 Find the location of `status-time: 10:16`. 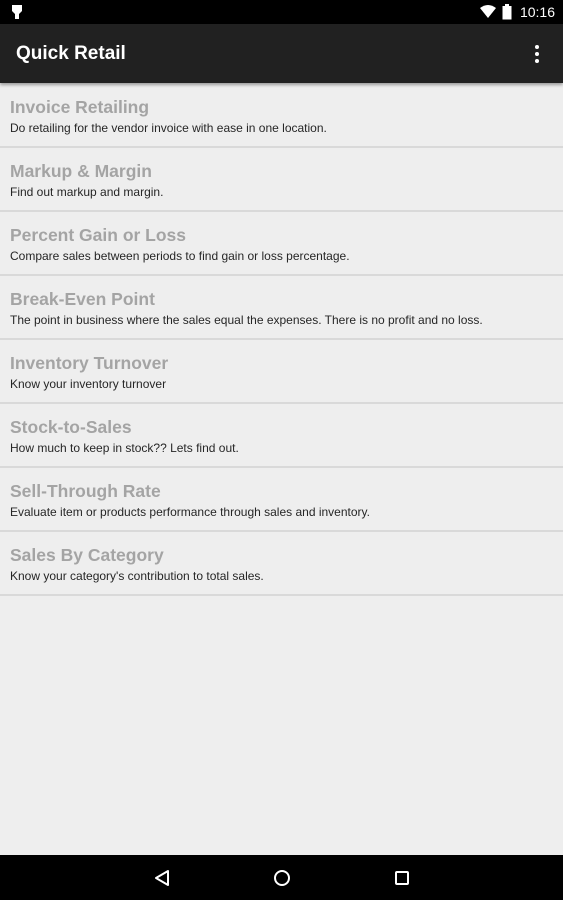

status-time: 10:16 is located at coordinates (537, 12).